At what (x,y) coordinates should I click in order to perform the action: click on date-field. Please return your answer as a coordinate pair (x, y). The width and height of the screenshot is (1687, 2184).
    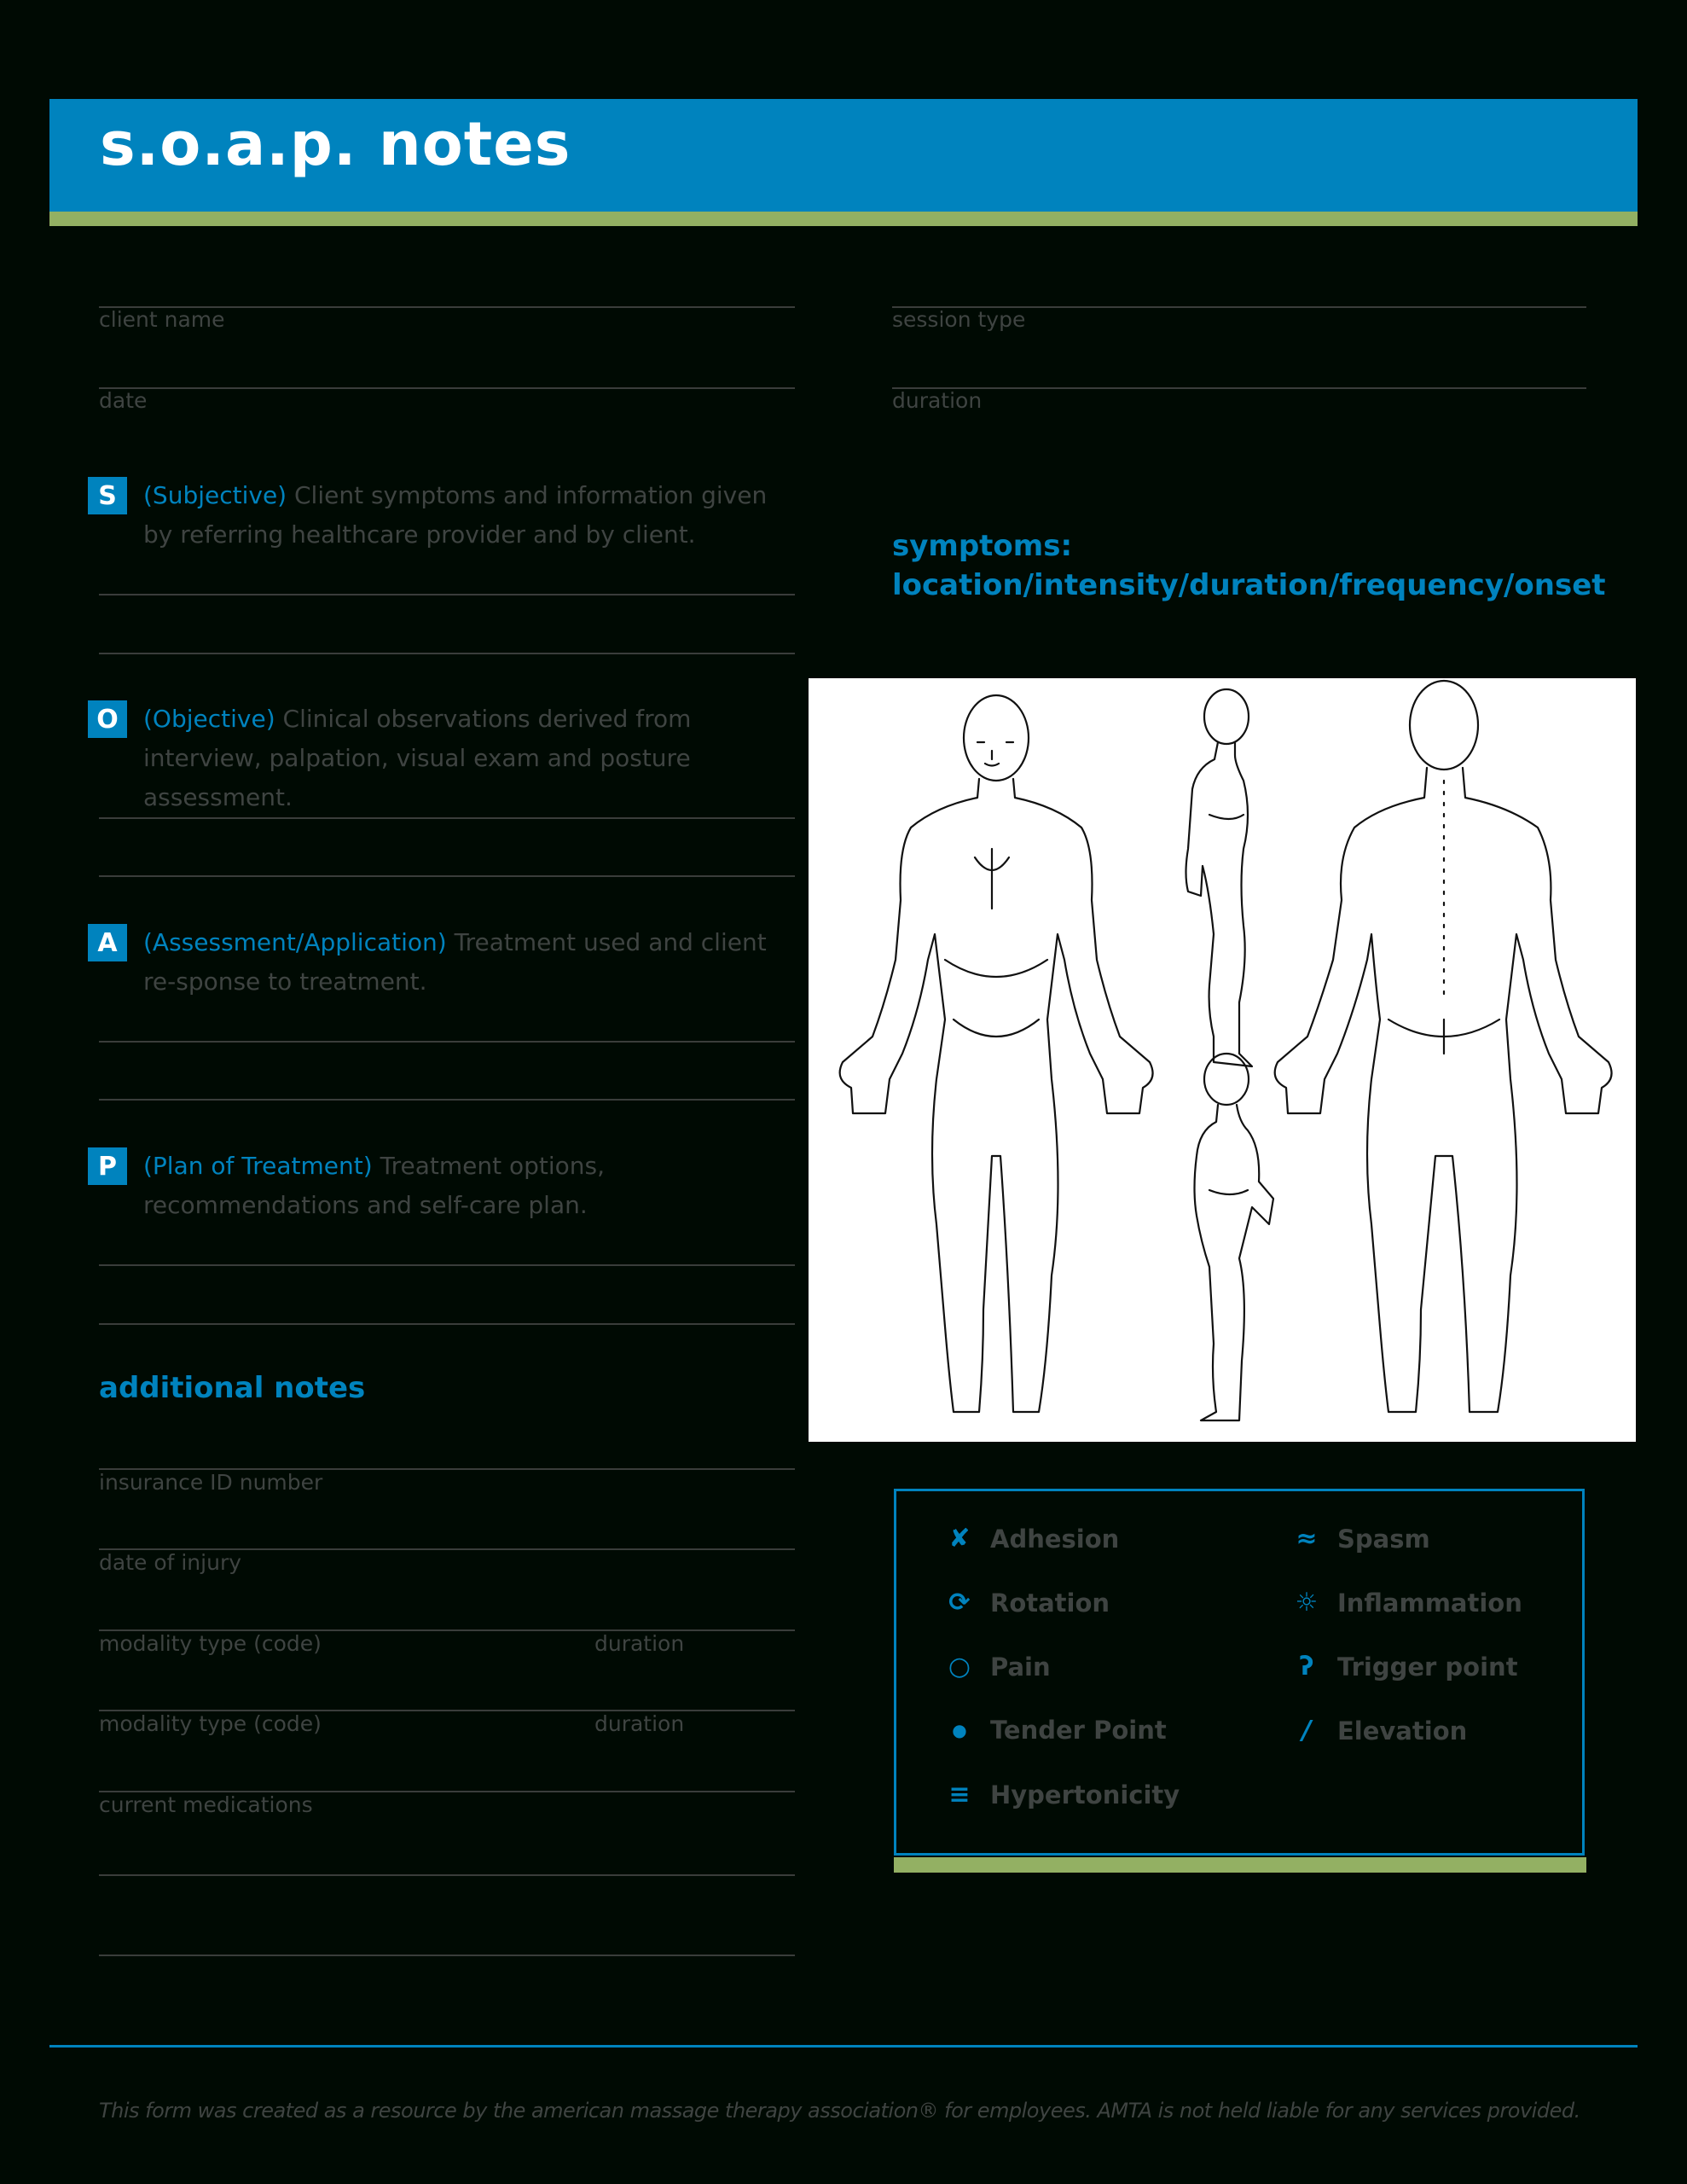
    Looking at the image, I should click on (447, 388).